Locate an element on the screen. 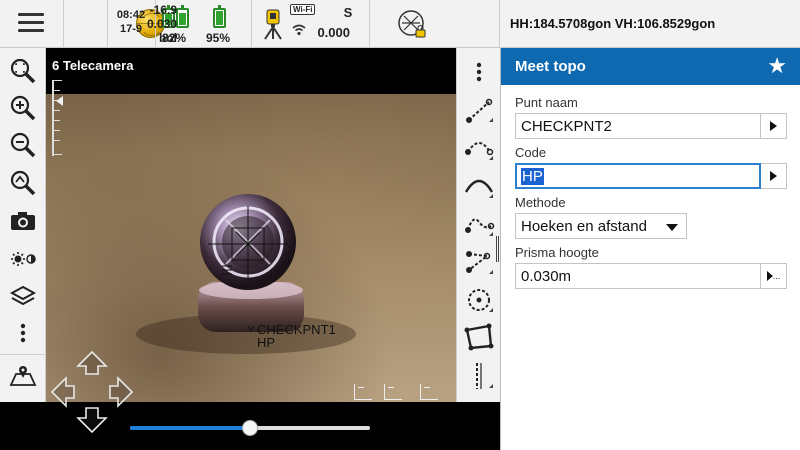 The height and width of the screenshot is (450, 800). joystick-control is located at coordinates (92, 392).